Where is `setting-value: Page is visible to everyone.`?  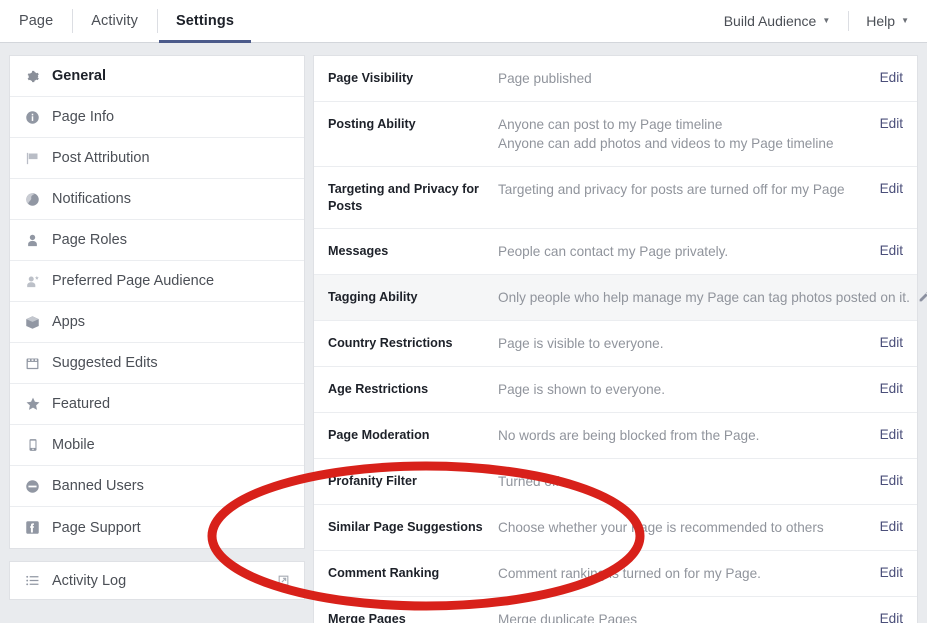 setting-value: Page is visible to everyone. is located at coordinates (685, 343).